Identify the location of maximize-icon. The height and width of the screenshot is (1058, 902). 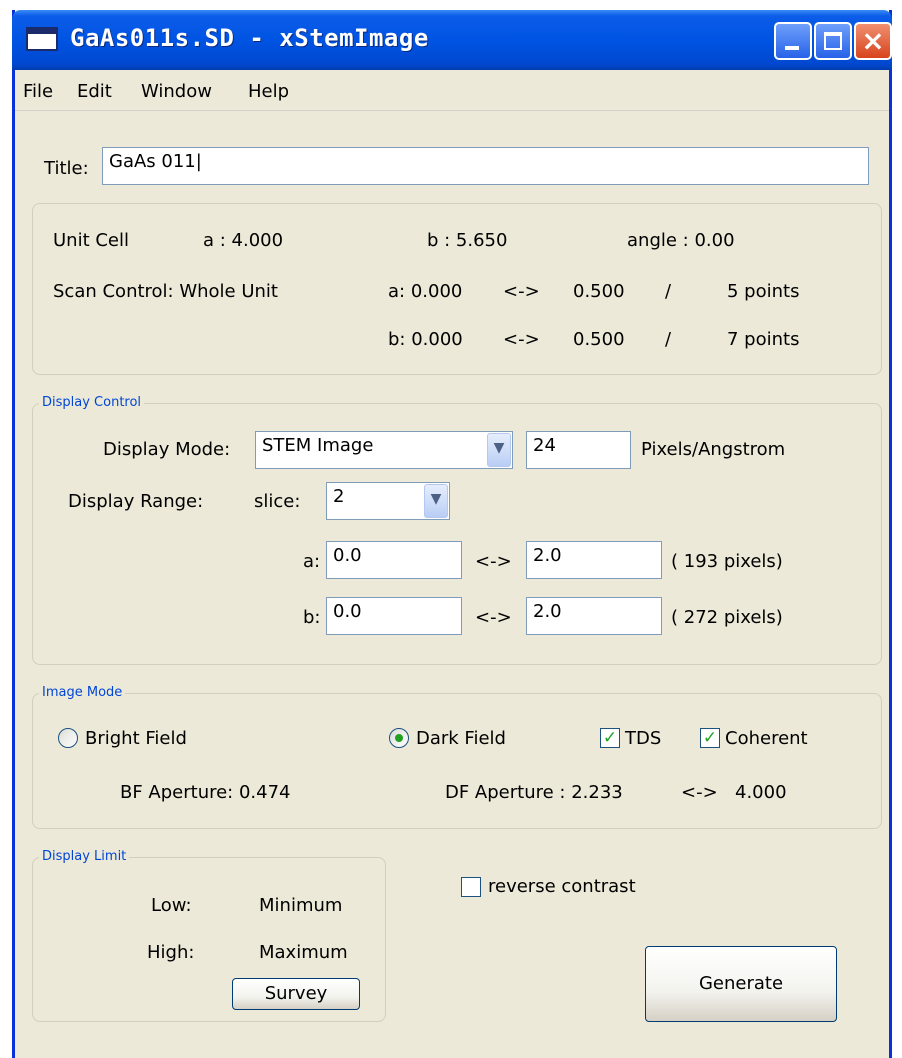
(833, 41).